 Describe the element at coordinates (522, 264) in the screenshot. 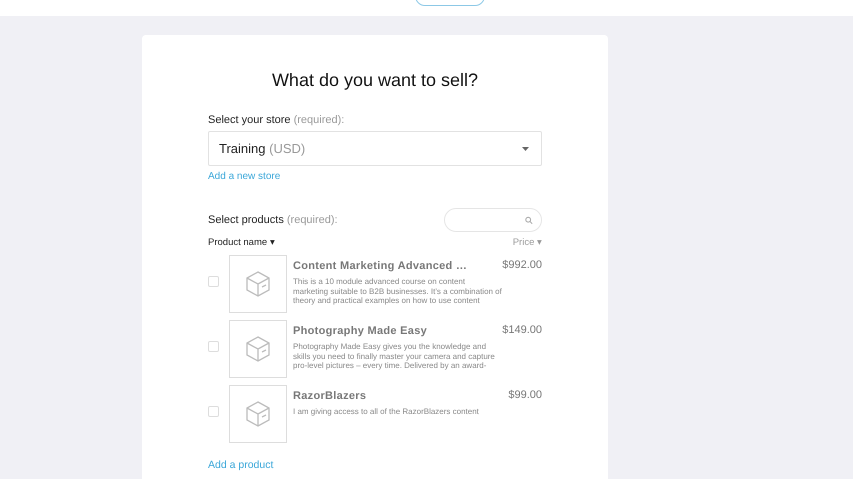

I see `product-price: $992.00` at that location.